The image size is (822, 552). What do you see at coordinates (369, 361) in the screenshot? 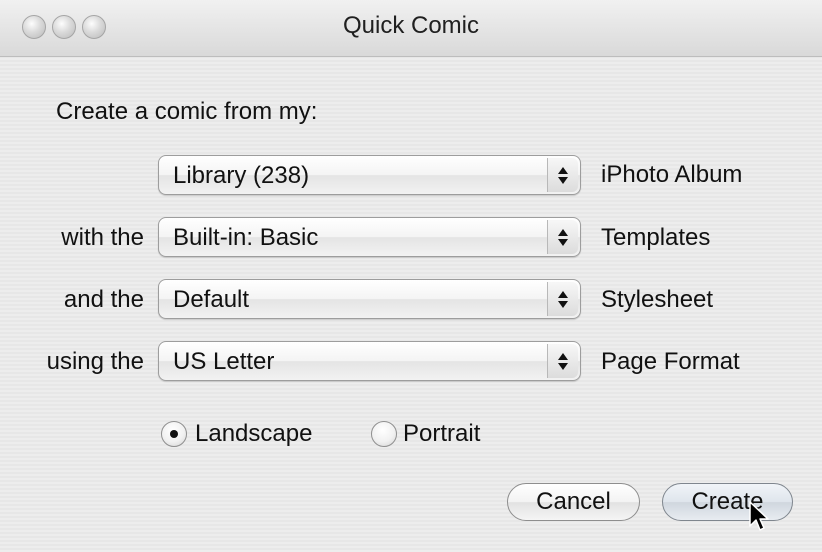
I see `page-format-popup: US Letter` at bounding box center [369, 361].